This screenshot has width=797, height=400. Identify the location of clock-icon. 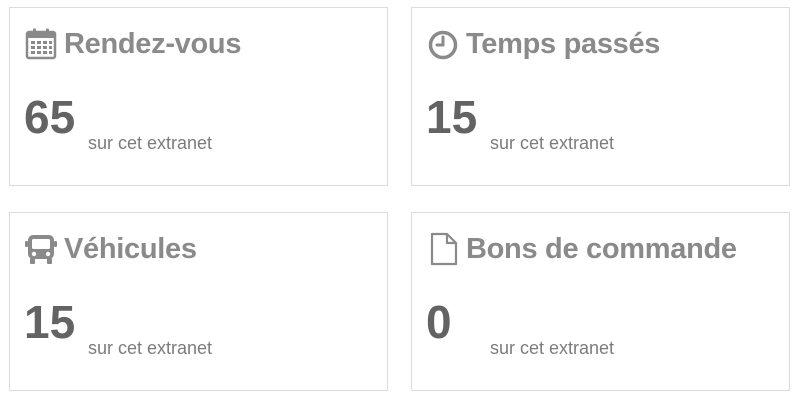
(443, 44).